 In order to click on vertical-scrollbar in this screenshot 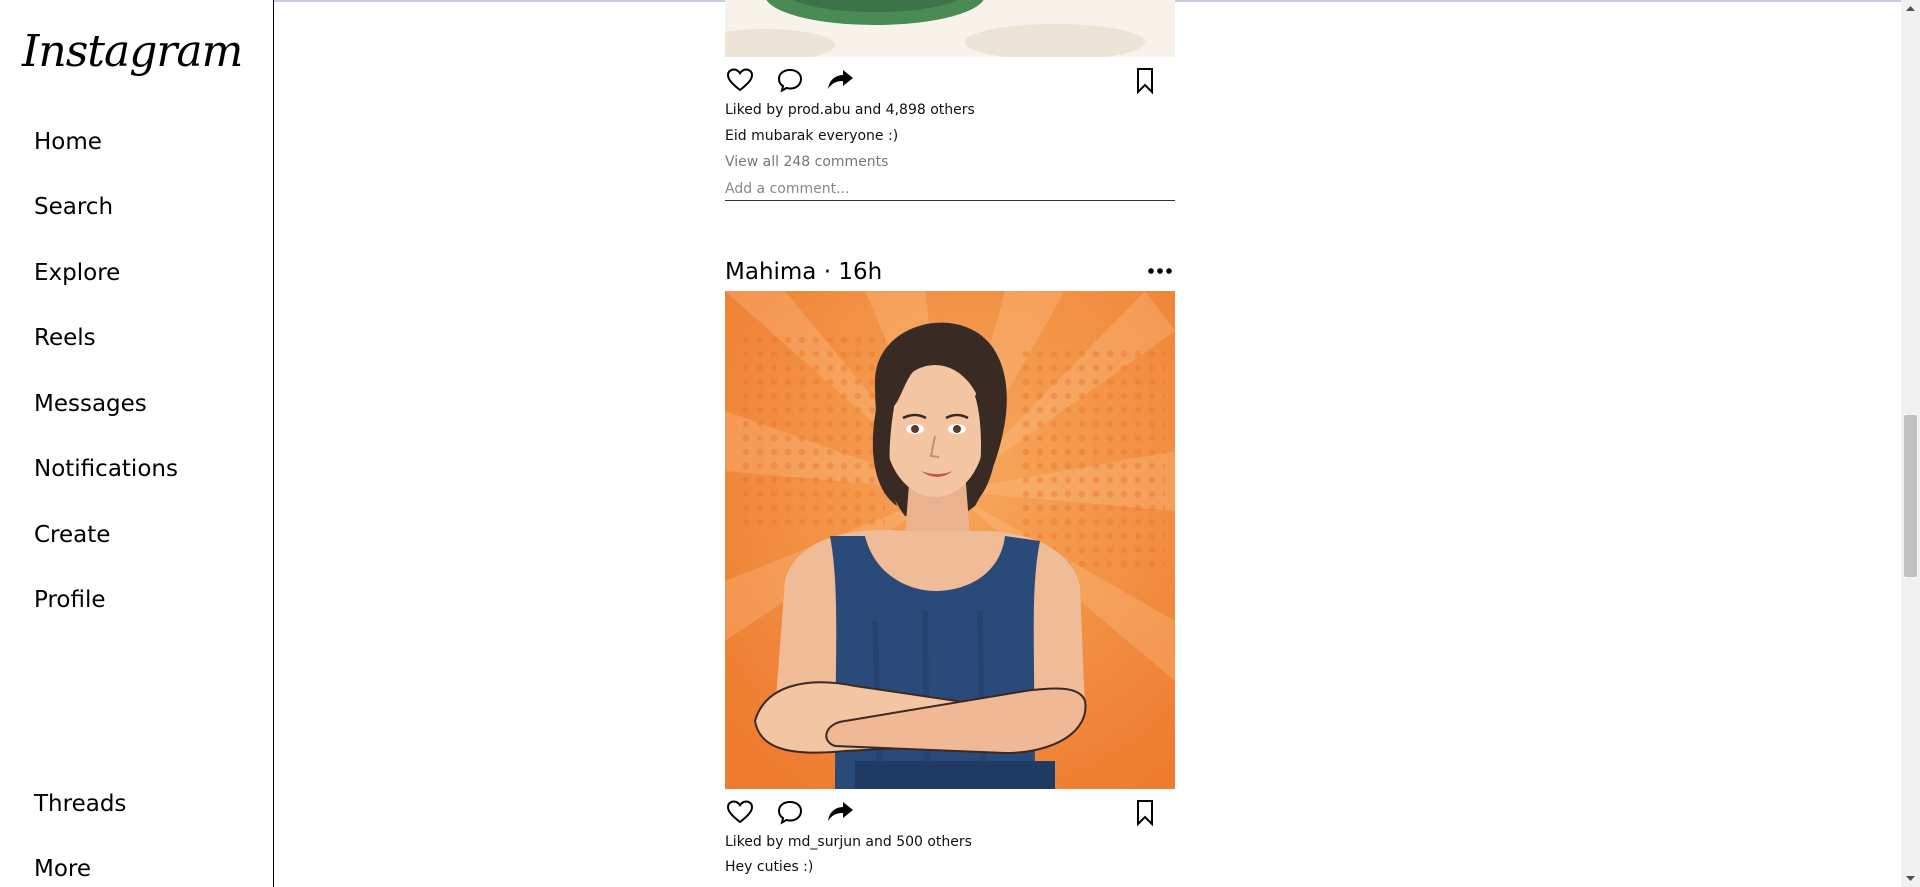, I will do `click(1910, 443)`.